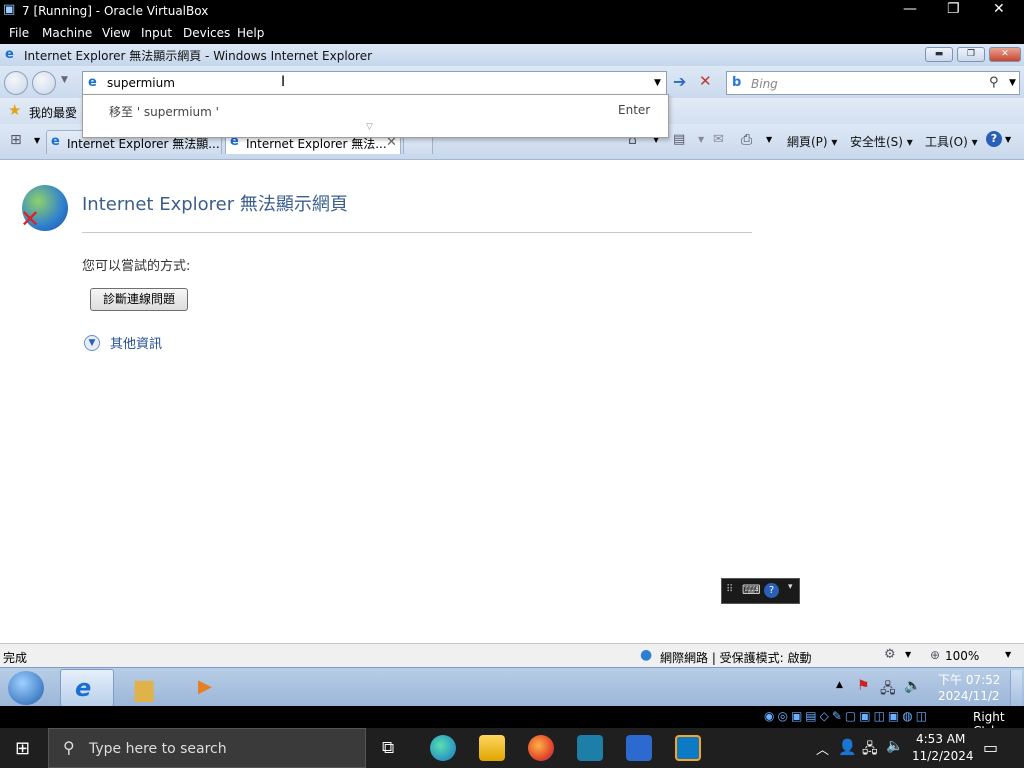 This screenshot has height=768, width=1024. Describe the element at coordinates (771, 590) in the screenshot. I see `ime-help-icon: ?` at that location.